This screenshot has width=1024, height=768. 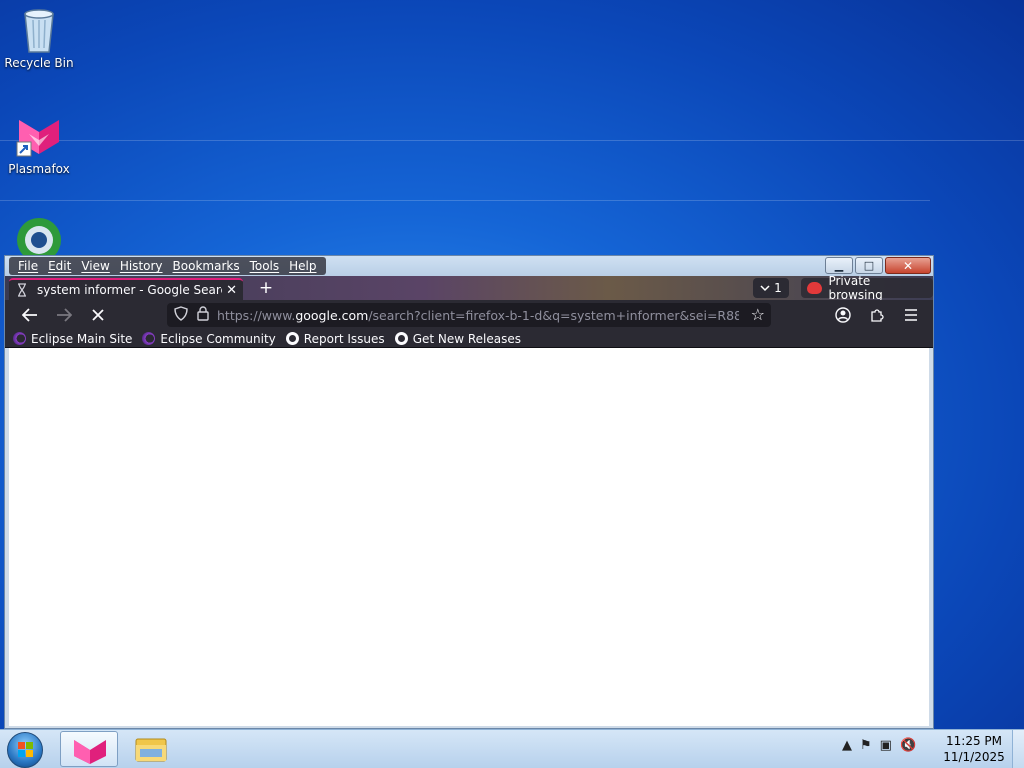 I want to click on minimize-icon: ▁, so click(x=839, y=265).